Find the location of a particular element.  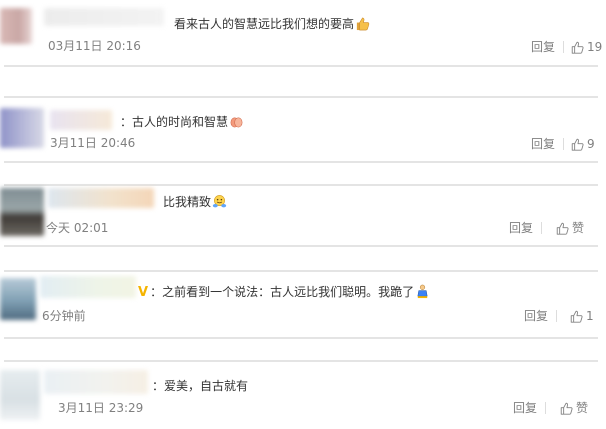

comment-time: 3月11日 20:46 is located at coordinates (93, 143).